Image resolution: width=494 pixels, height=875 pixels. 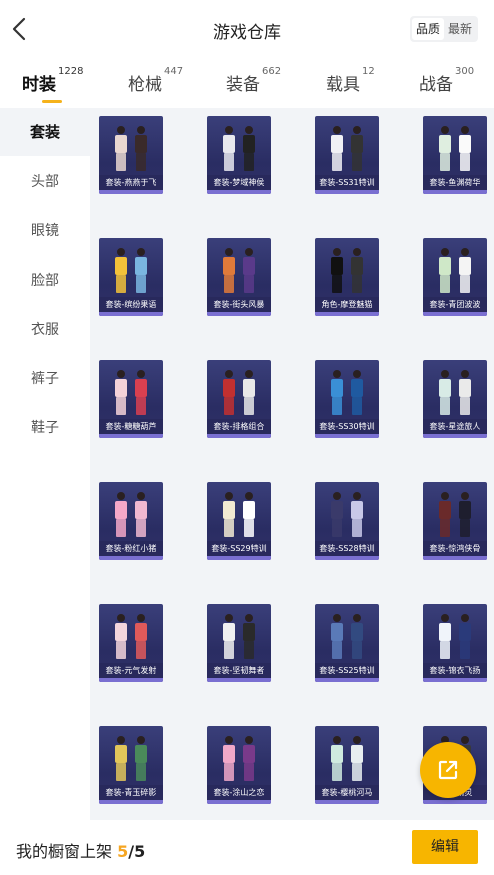 I want to click on outfit-card: 套装-青玉碎影, so click(x=131, y=765).